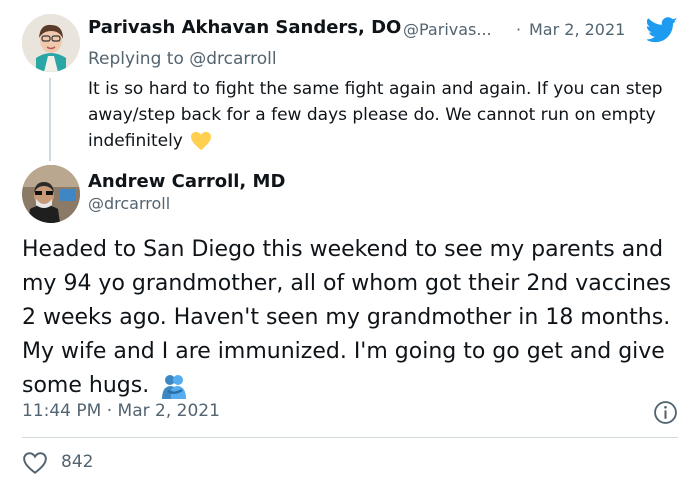 Image resolution: width=700 pixels, height=491 pixels. What do you see at coordinates (139, 59) in the screenshot?
I see `replying-to-prefix: Replying to` at bounding box center [139, 59].